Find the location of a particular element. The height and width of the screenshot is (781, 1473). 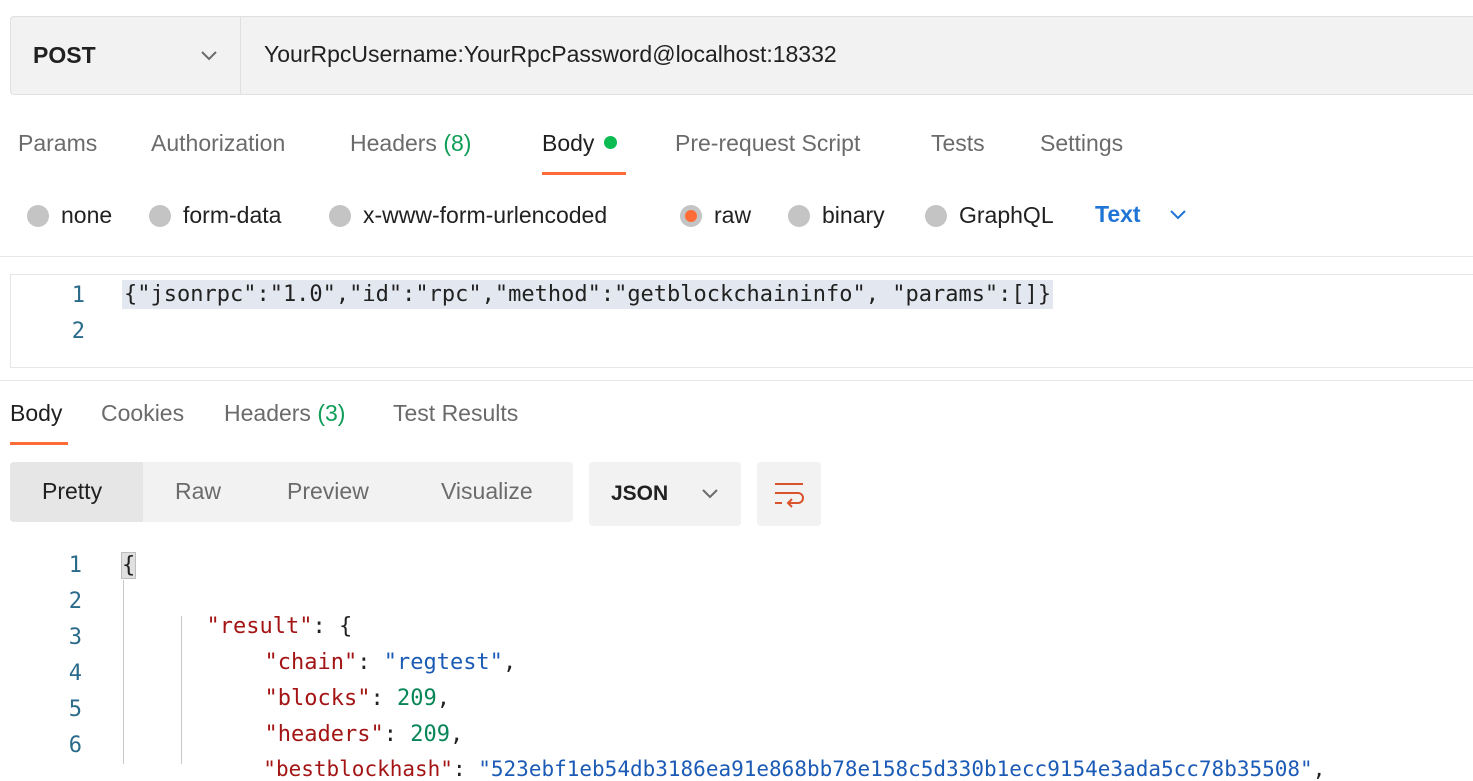

tab-body: Body is located at coordinates (580, 143).